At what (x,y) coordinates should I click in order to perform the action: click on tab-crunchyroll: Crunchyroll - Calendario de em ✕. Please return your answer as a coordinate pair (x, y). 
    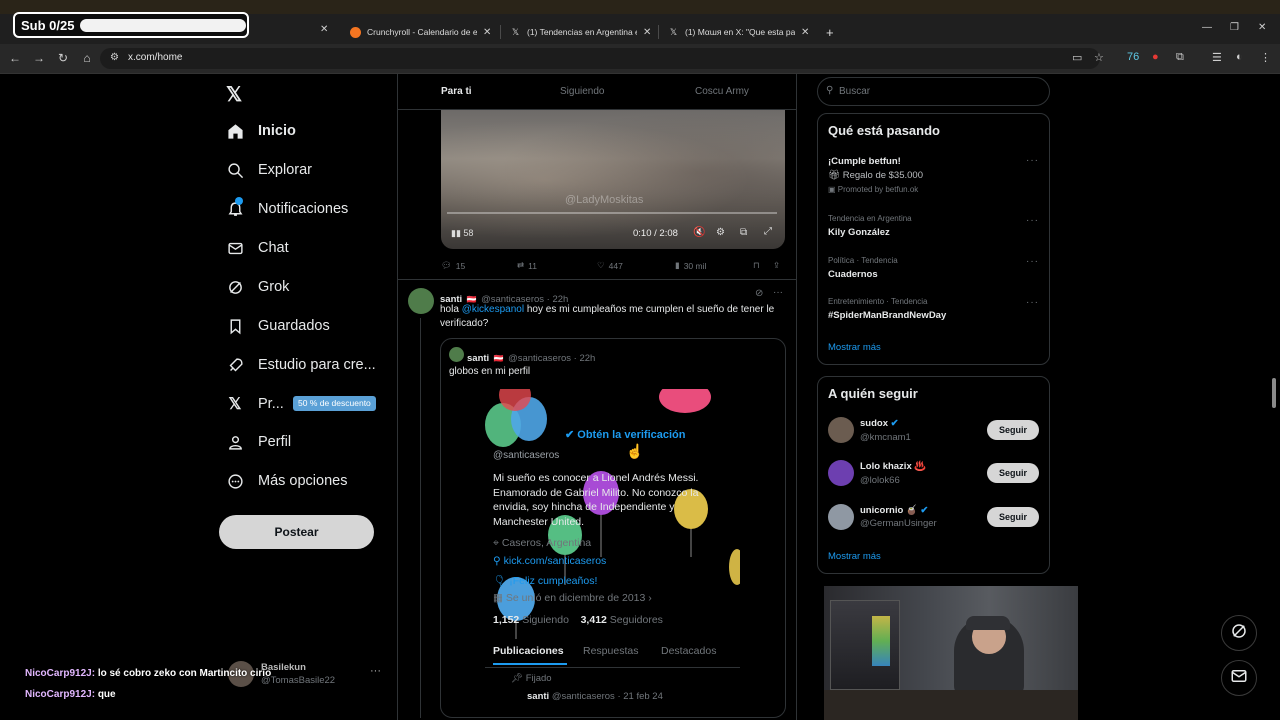
    Looking at the image, I should click on (420, 32).